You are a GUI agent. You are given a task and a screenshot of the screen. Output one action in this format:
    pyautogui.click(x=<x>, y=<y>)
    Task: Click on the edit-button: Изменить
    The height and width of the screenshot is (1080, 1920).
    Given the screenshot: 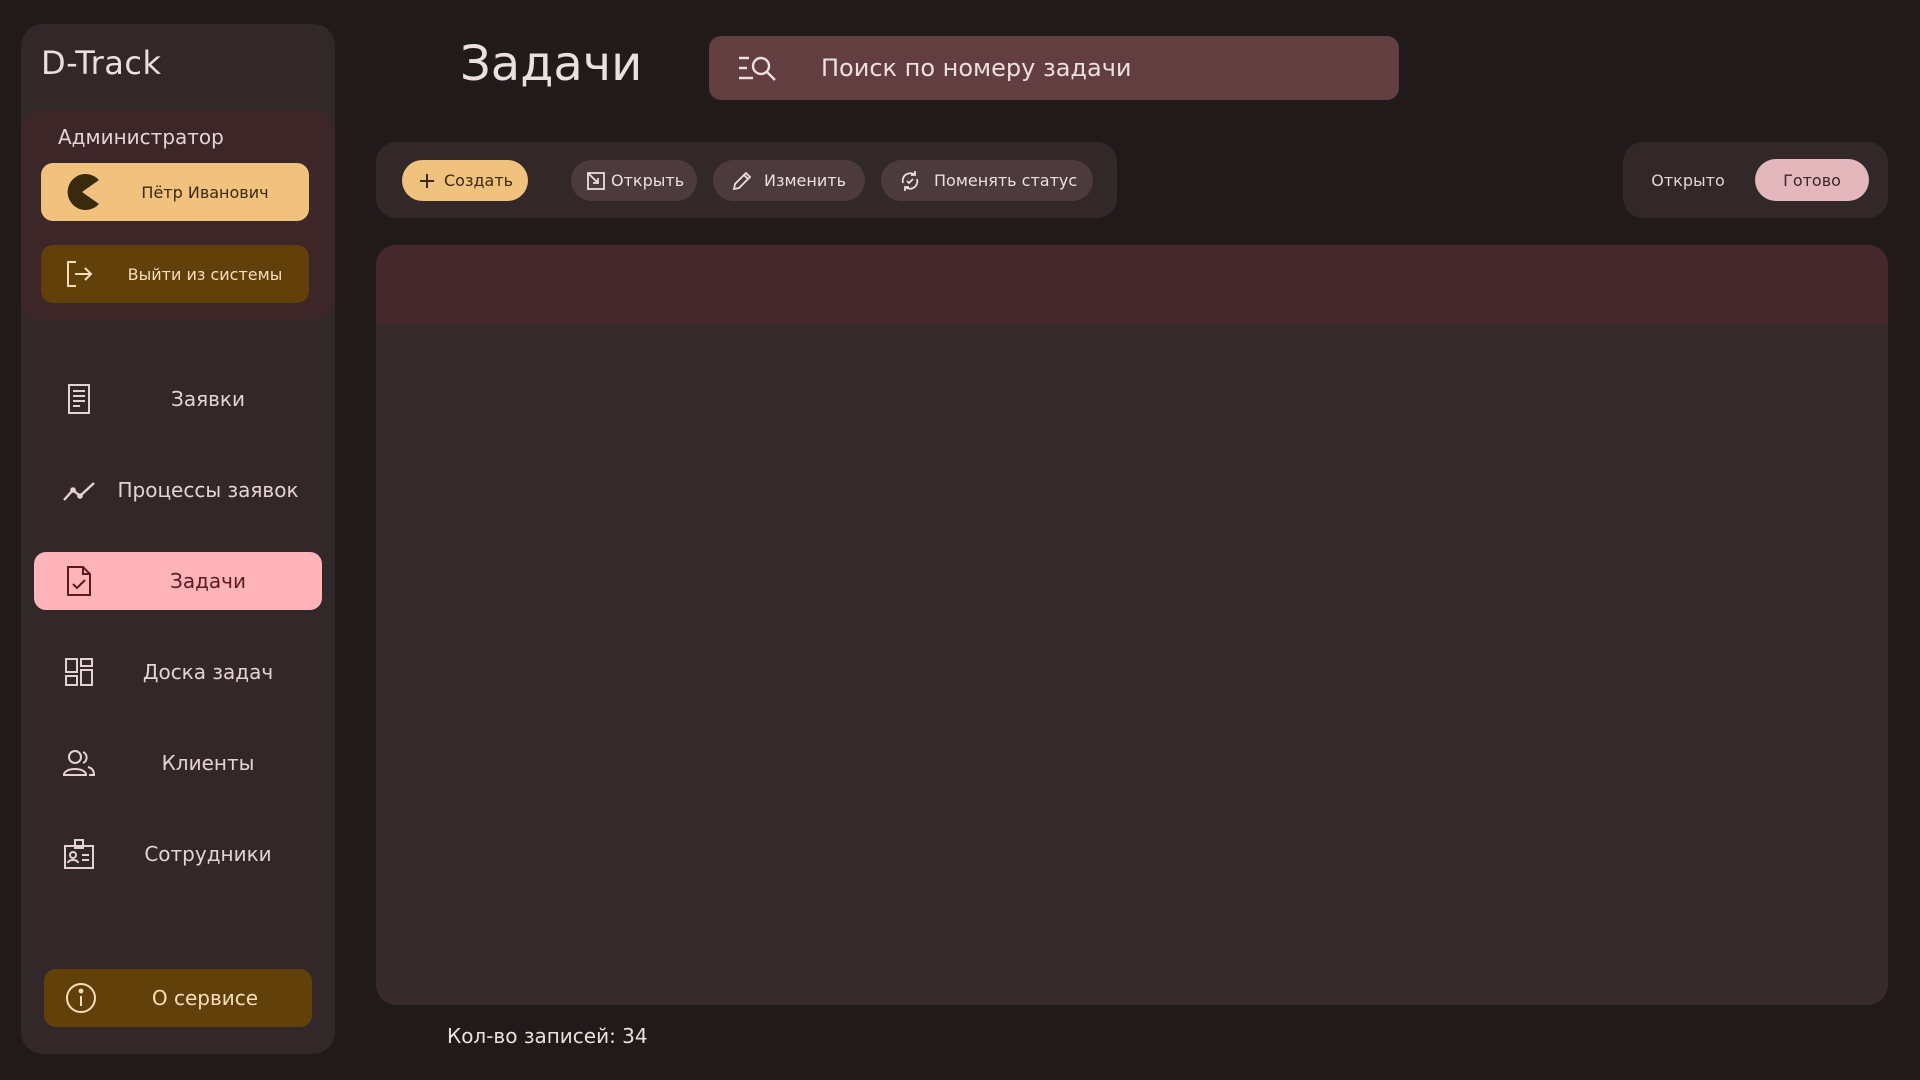 What is the action you would take?
    pyautogui.click(x=789, y=180)
    